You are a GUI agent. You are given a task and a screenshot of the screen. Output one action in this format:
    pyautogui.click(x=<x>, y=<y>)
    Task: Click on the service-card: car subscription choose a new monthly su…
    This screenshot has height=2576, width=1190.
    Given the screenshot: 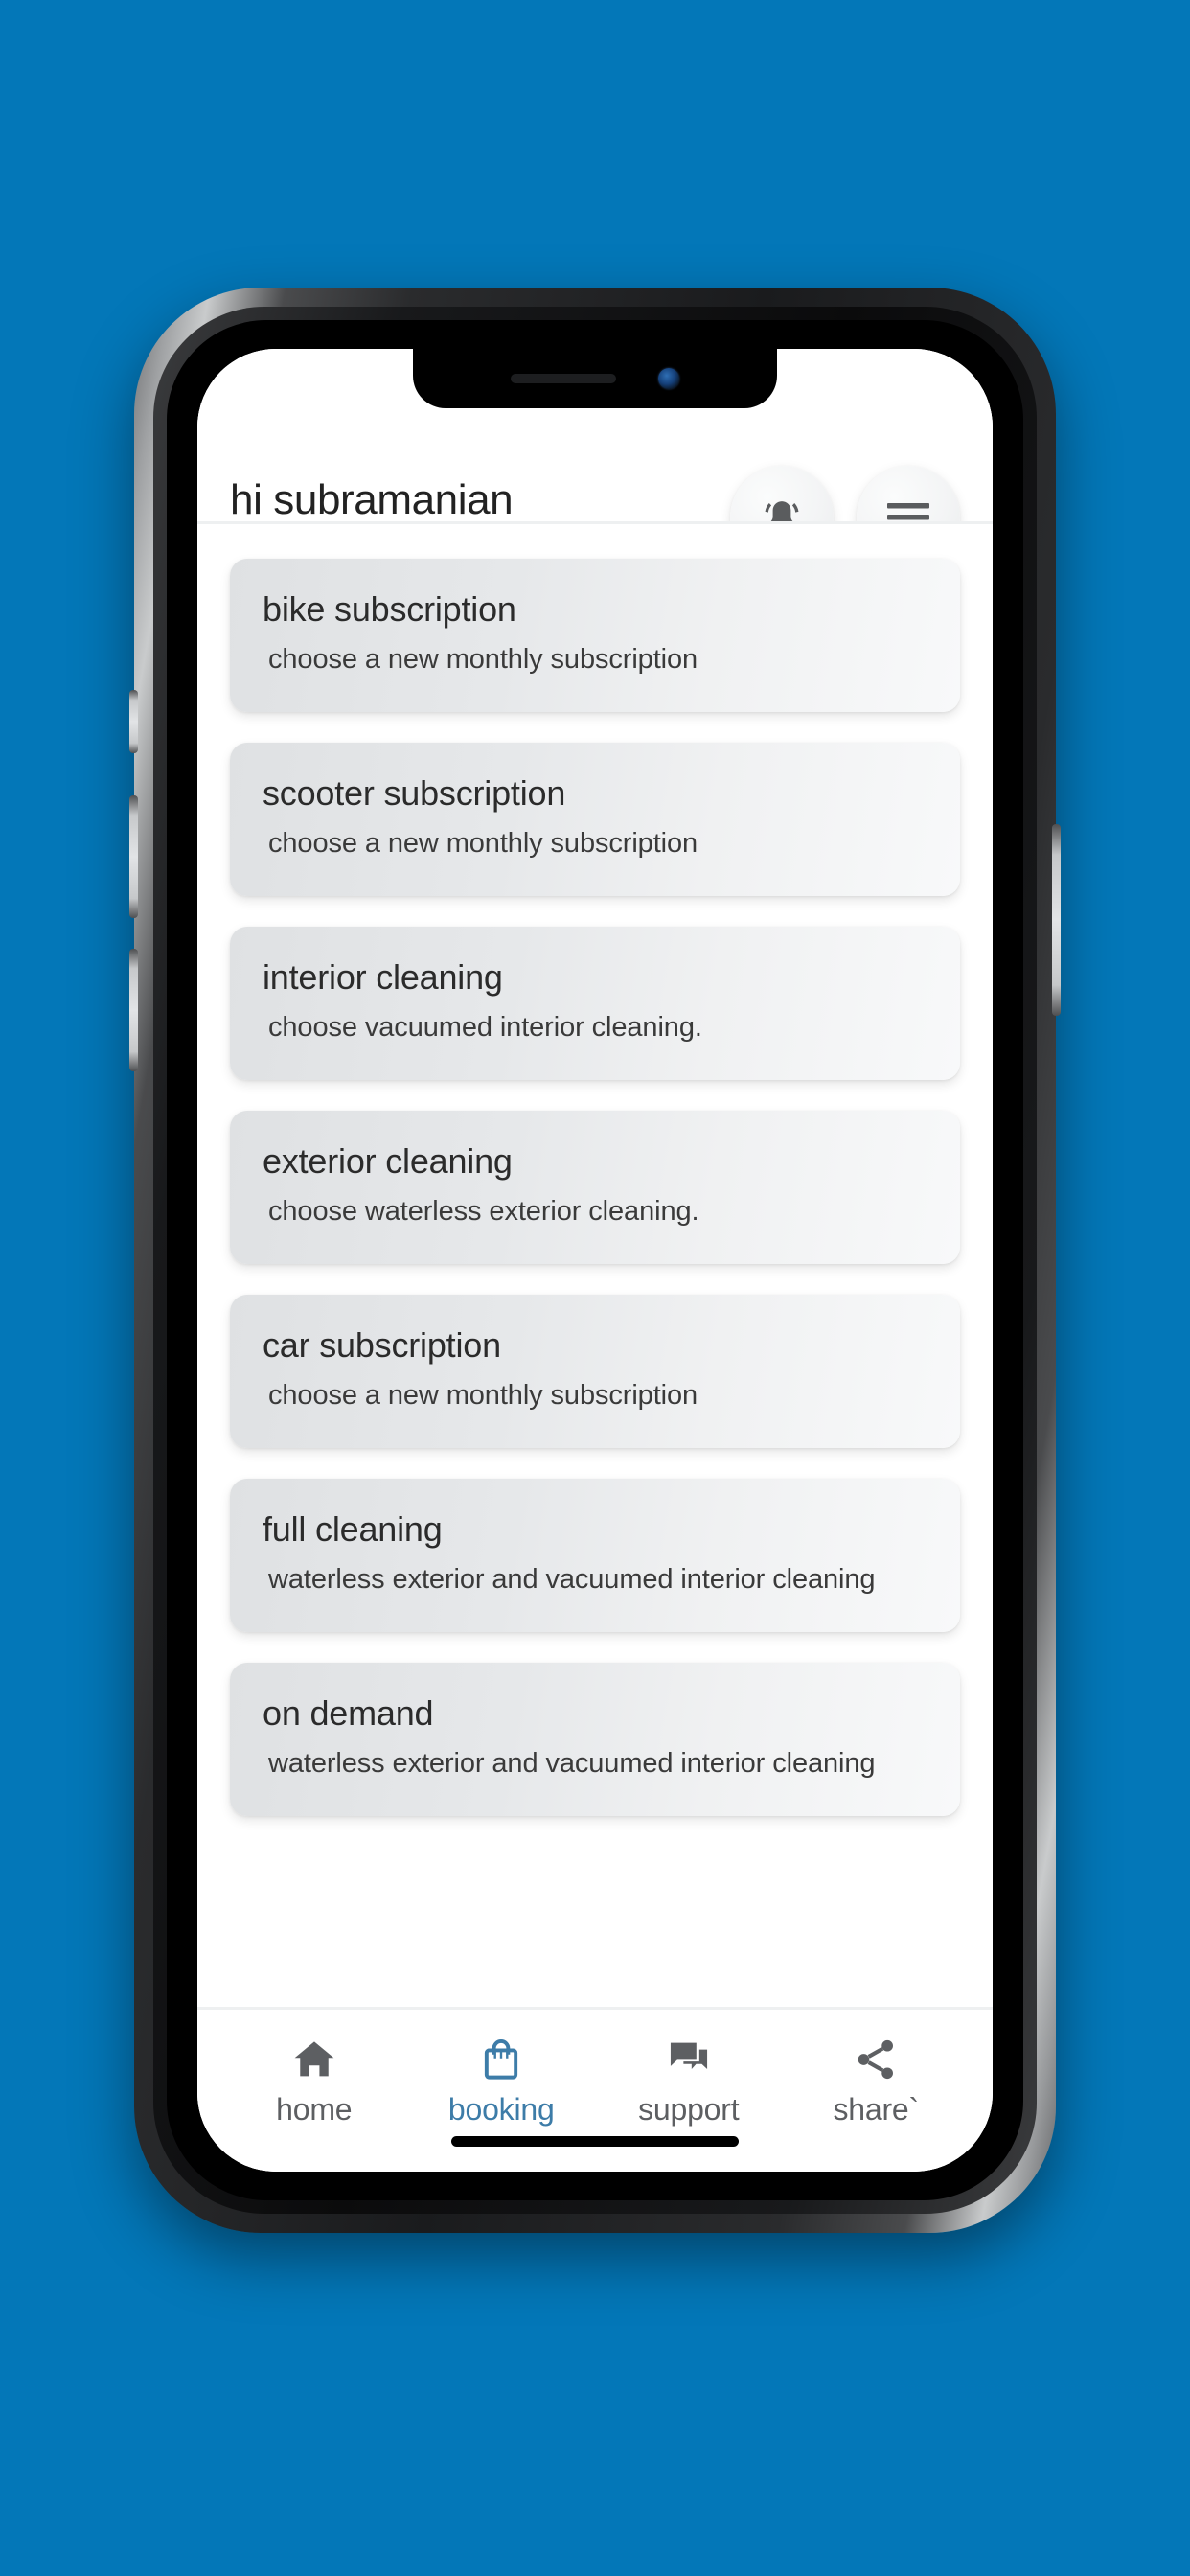 What is the action you would take?
    pyautogui.click(x=595, y=1371)
    